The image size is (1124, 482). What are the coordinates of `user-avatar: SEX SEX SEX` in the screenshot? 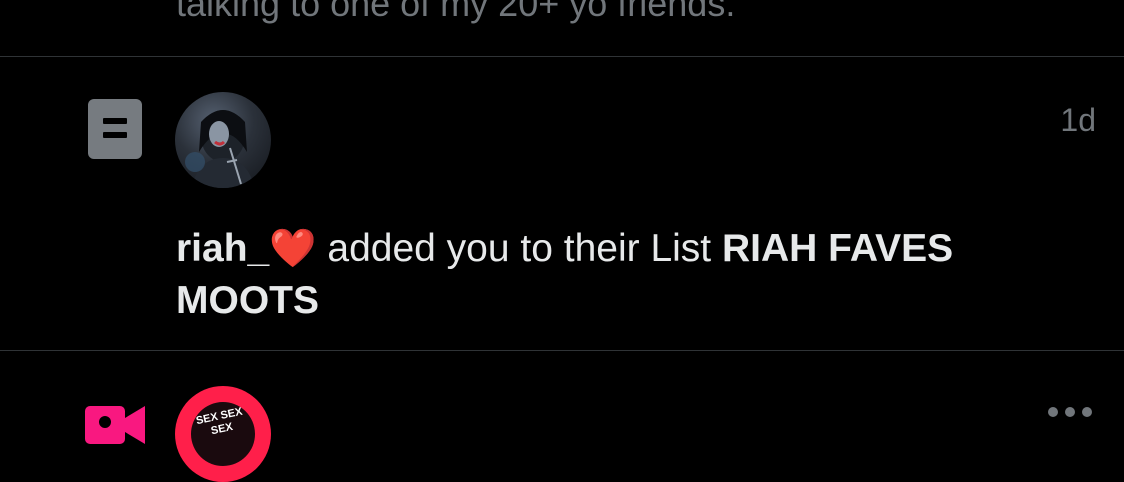 It's located at (223, 434).